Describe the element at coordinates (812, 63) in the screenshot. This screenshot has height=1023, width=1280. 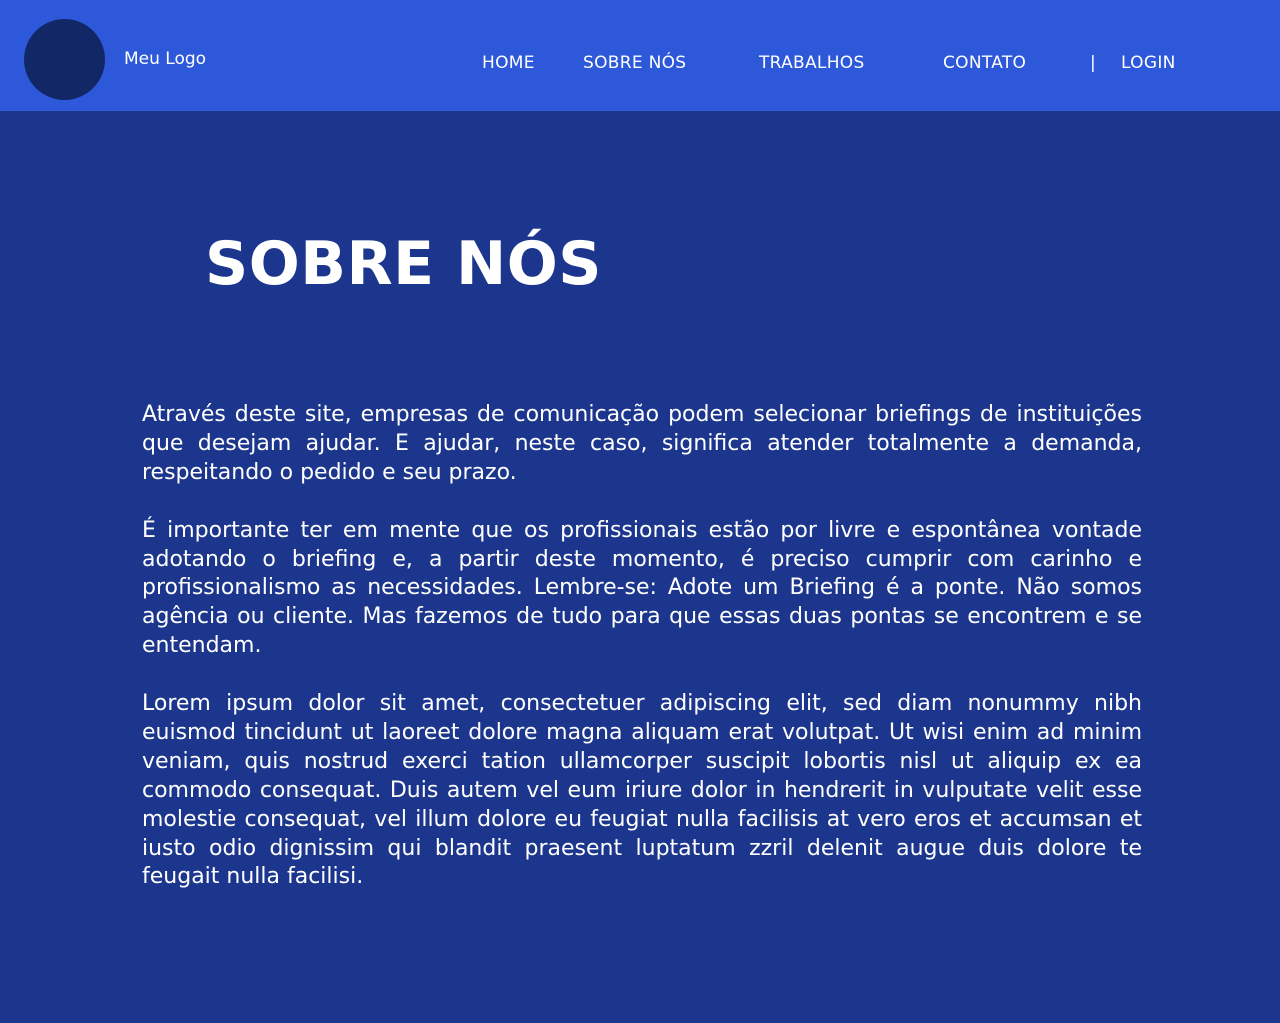
I see `nav-link-trabalhos: TRABALHOS` at that location.